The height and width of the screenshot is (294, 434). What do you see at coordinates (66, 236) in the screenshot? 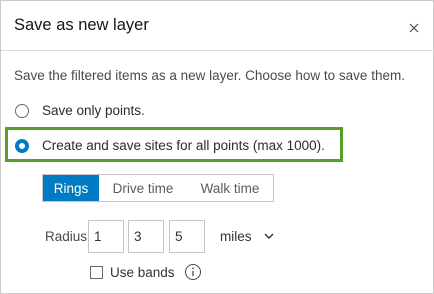
I see `radius-label: Radius` at bounding box center [66, 236].